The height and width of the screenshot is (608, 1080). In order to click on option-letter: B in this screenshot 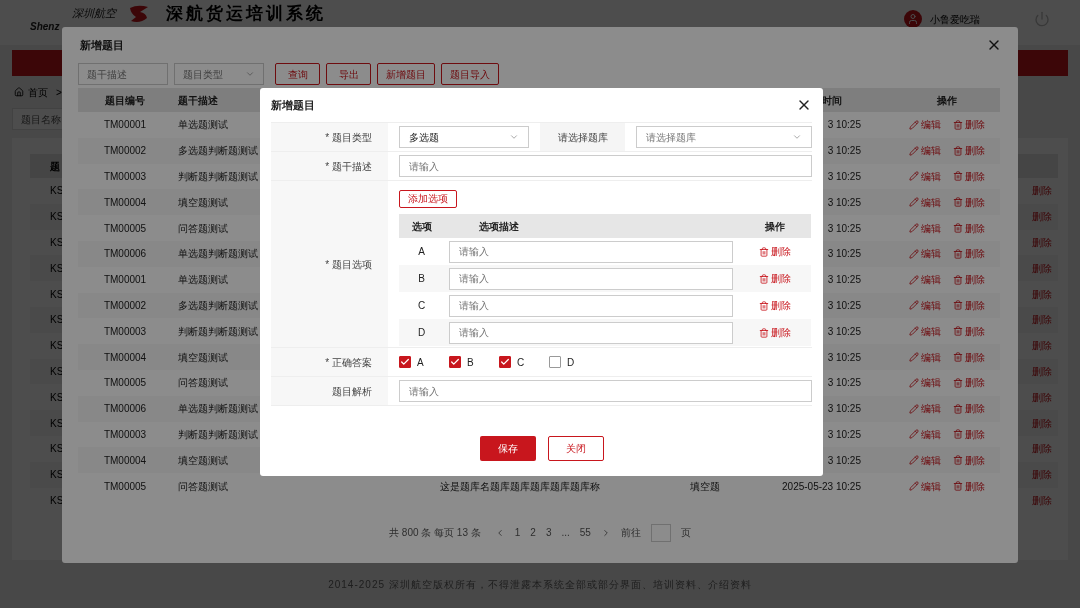, I will do `click(421, 279)`.